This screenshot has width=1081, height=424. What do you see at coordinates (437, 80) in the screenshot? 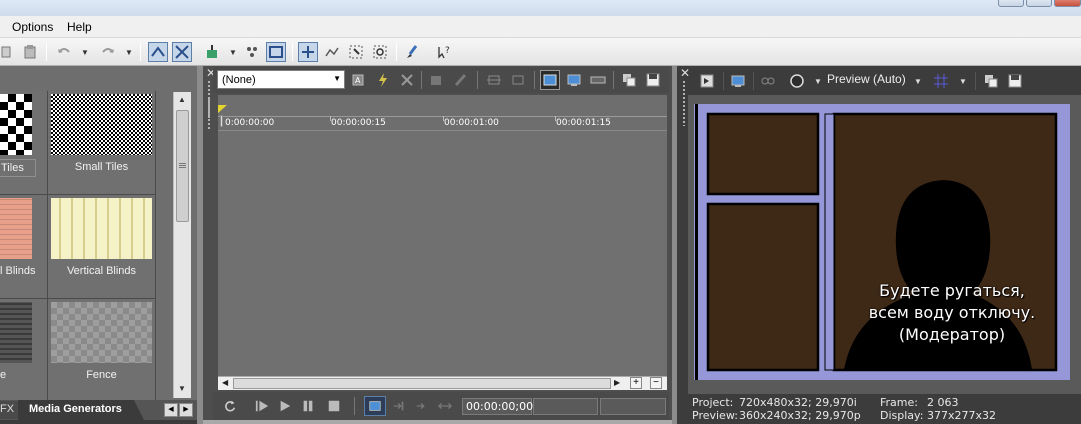
I see `save-region-icon` at bounding box center [437, 80].